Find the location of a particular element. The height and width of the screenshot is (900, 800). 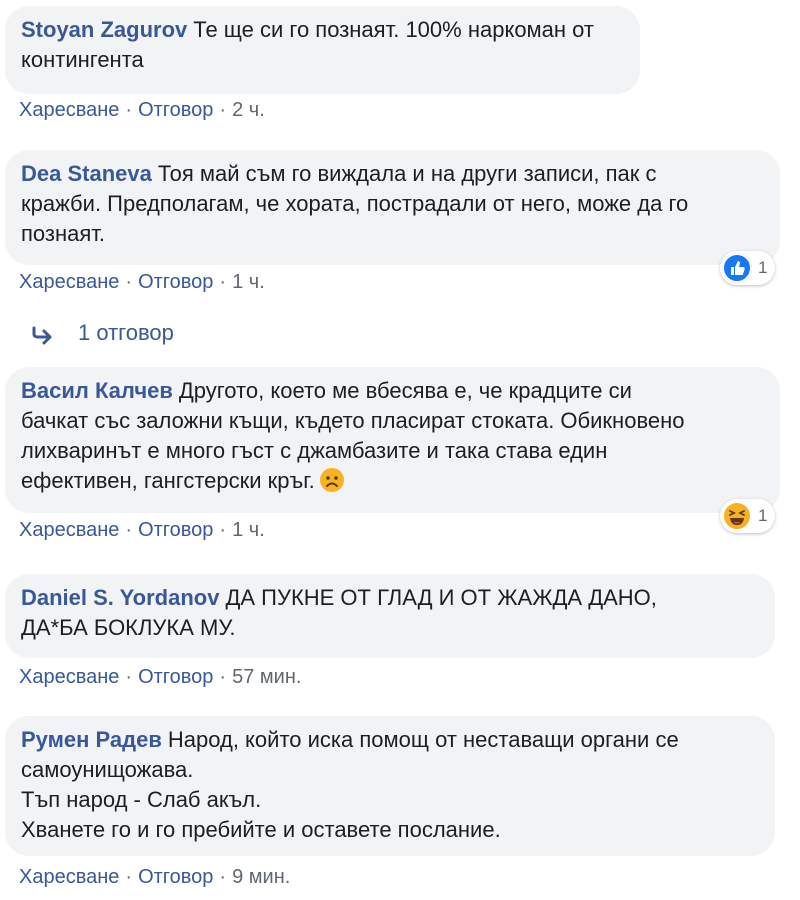

comment-text: контингента is located at coordinates (82, 59).